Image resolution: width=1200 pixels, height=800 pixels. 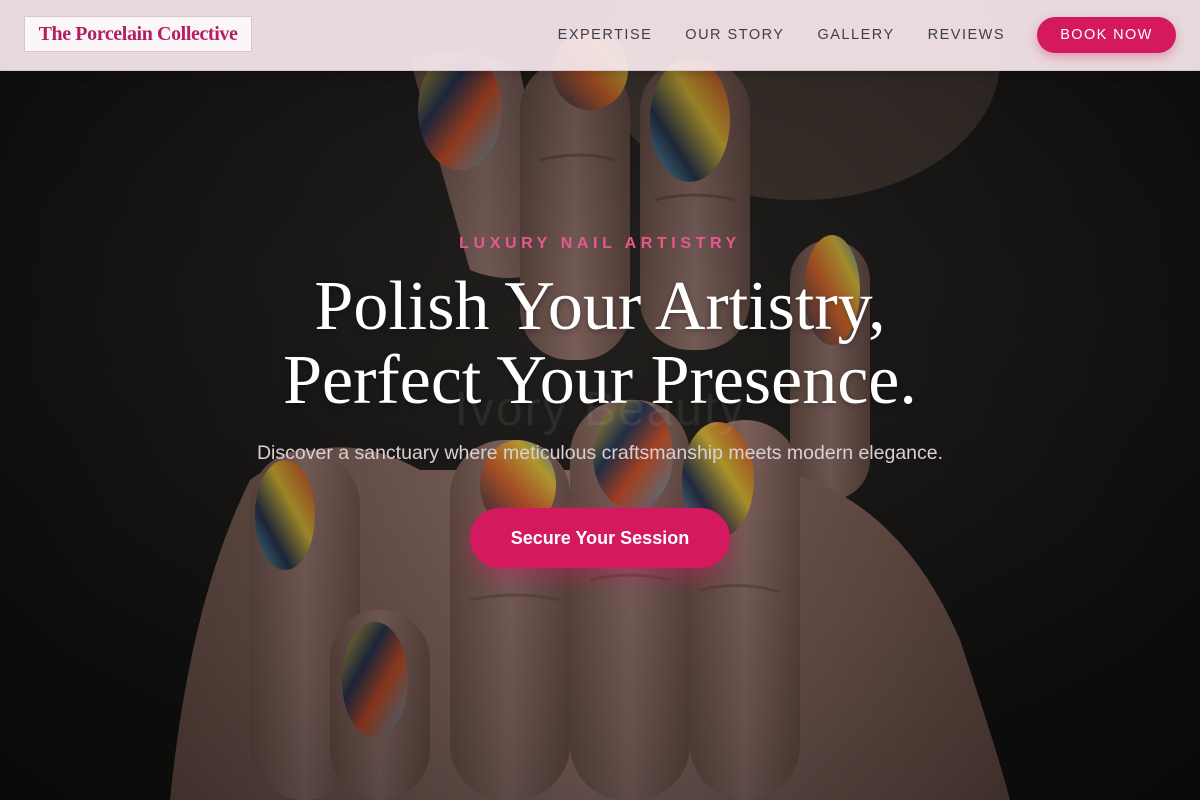 I want to click on book-now-button: BOOK NOW, so click(x=1106, y=35).